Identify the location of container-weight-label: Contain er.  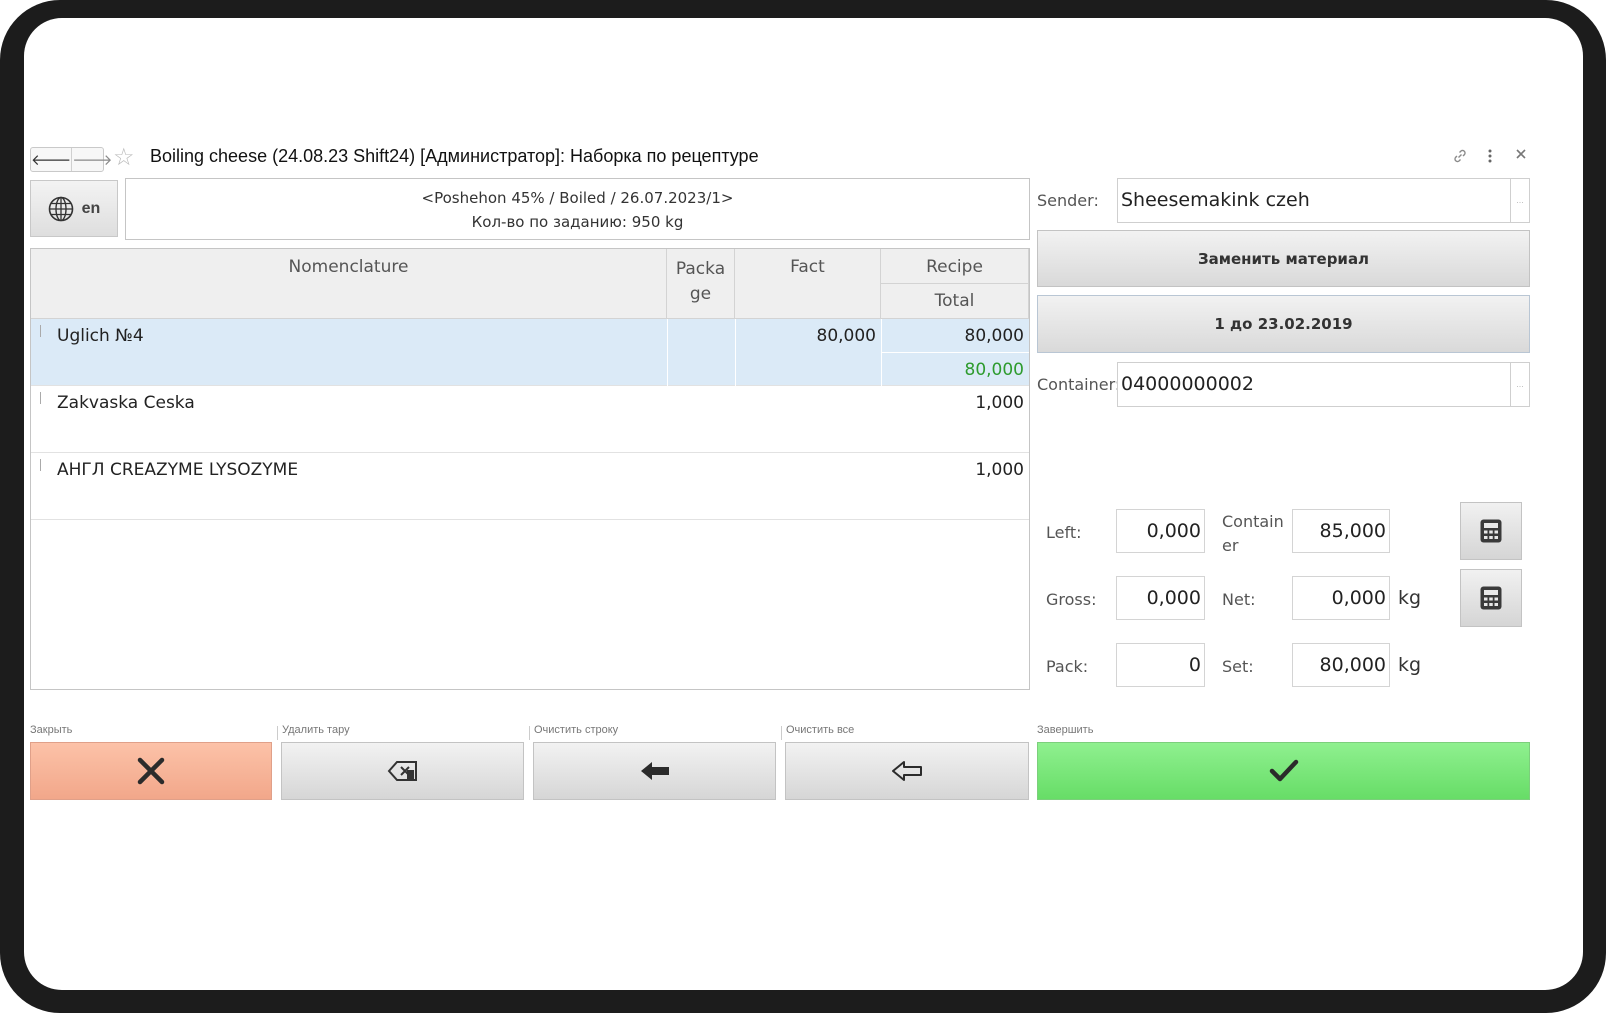
(1253, 533).